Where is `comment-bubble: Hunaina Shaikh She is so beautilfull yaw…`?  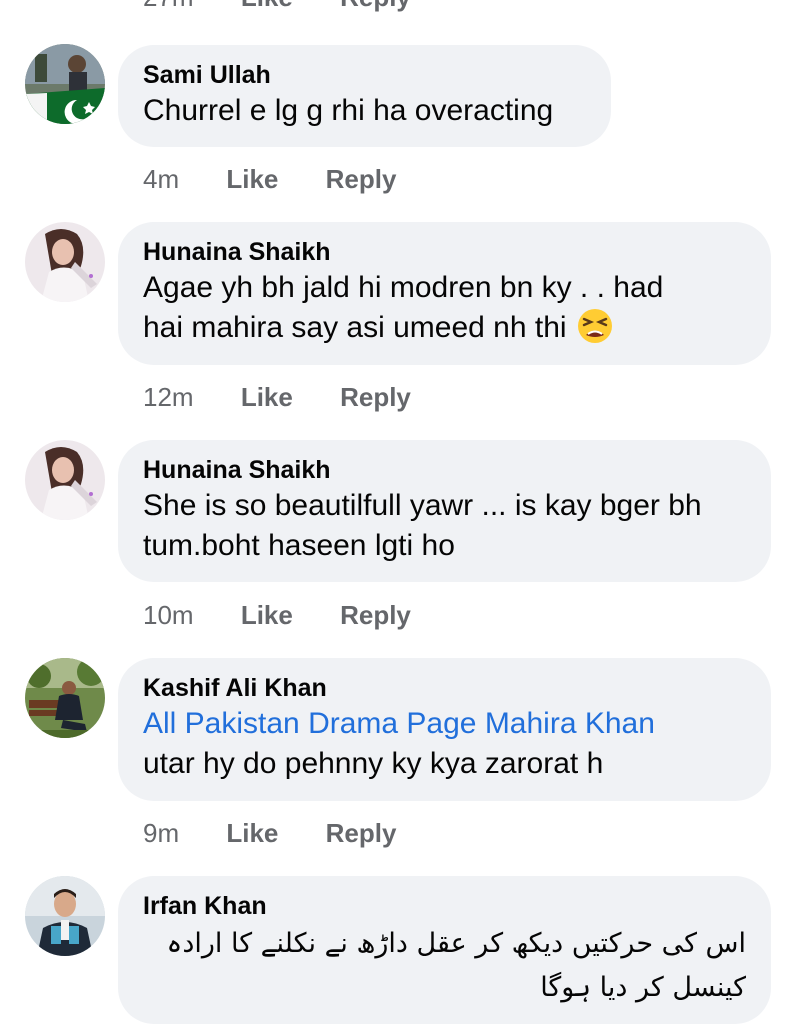 comment-bubble: Hunaina Shaikh She is so beautilfull yaw… is located at coordinates (444, 511).